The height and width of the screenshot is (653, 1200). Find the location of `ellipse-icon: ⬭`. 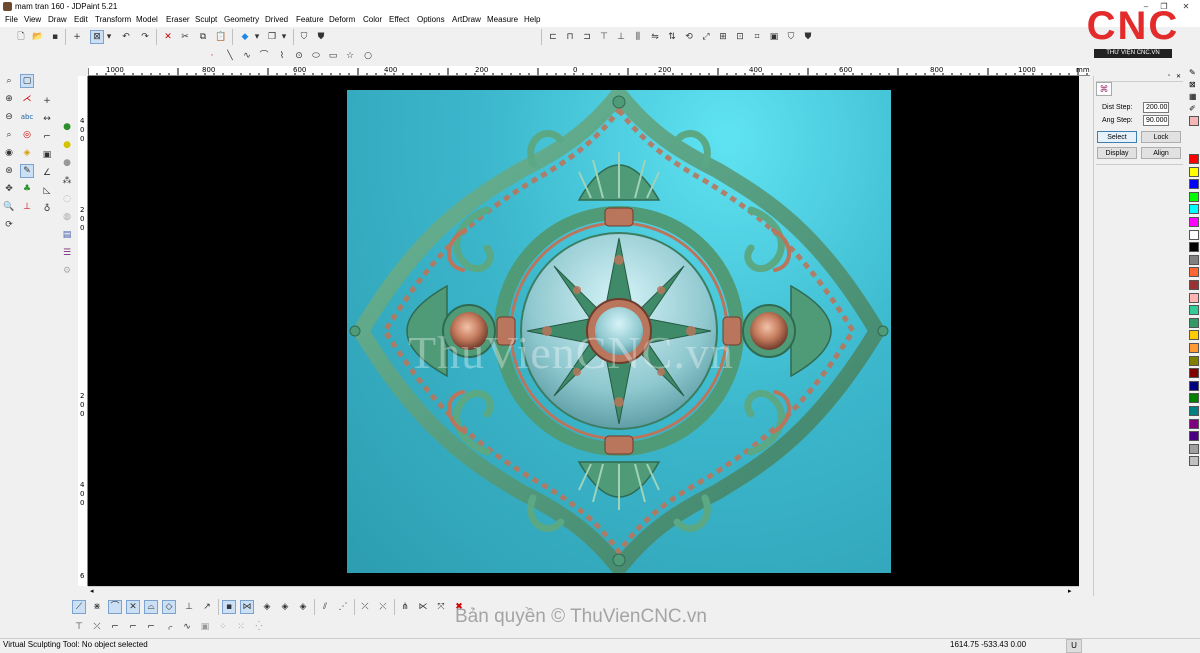

ellipse-icon: ⬭ is located at coordinates (316, 56).